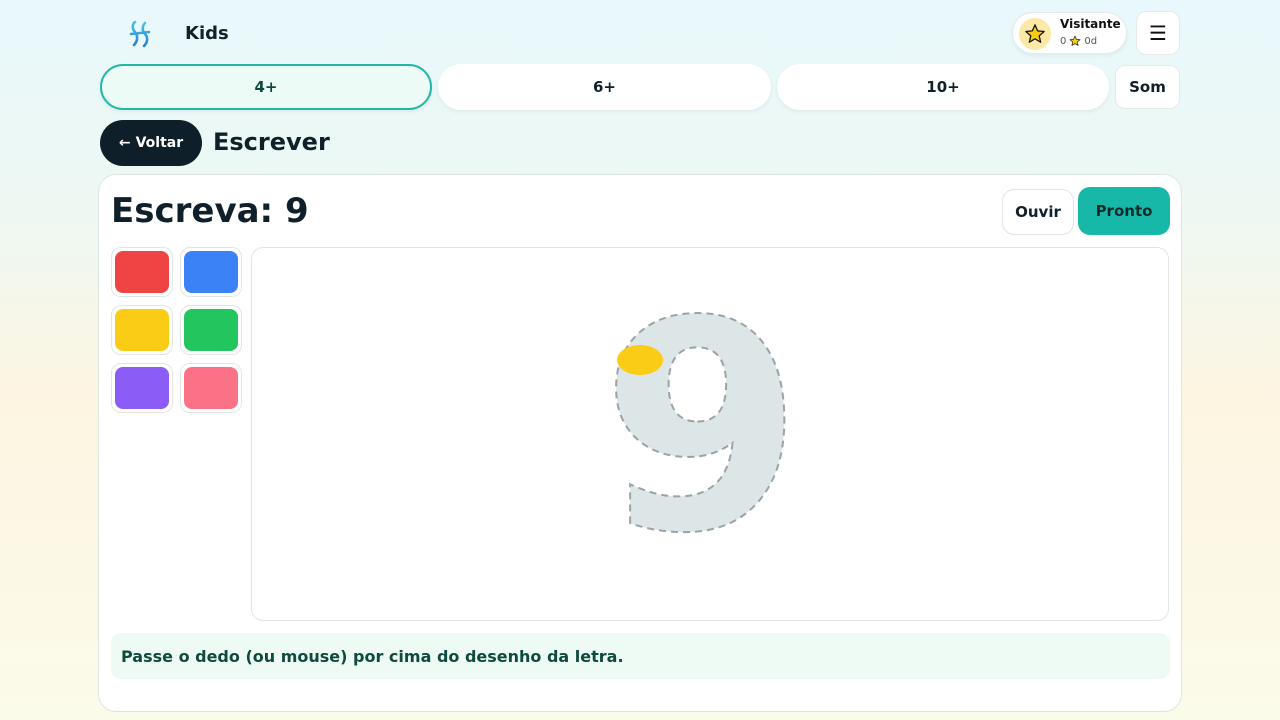 The image size is (1280, 720). I want to click on music-clef-logo-icon, so click(140, 34).